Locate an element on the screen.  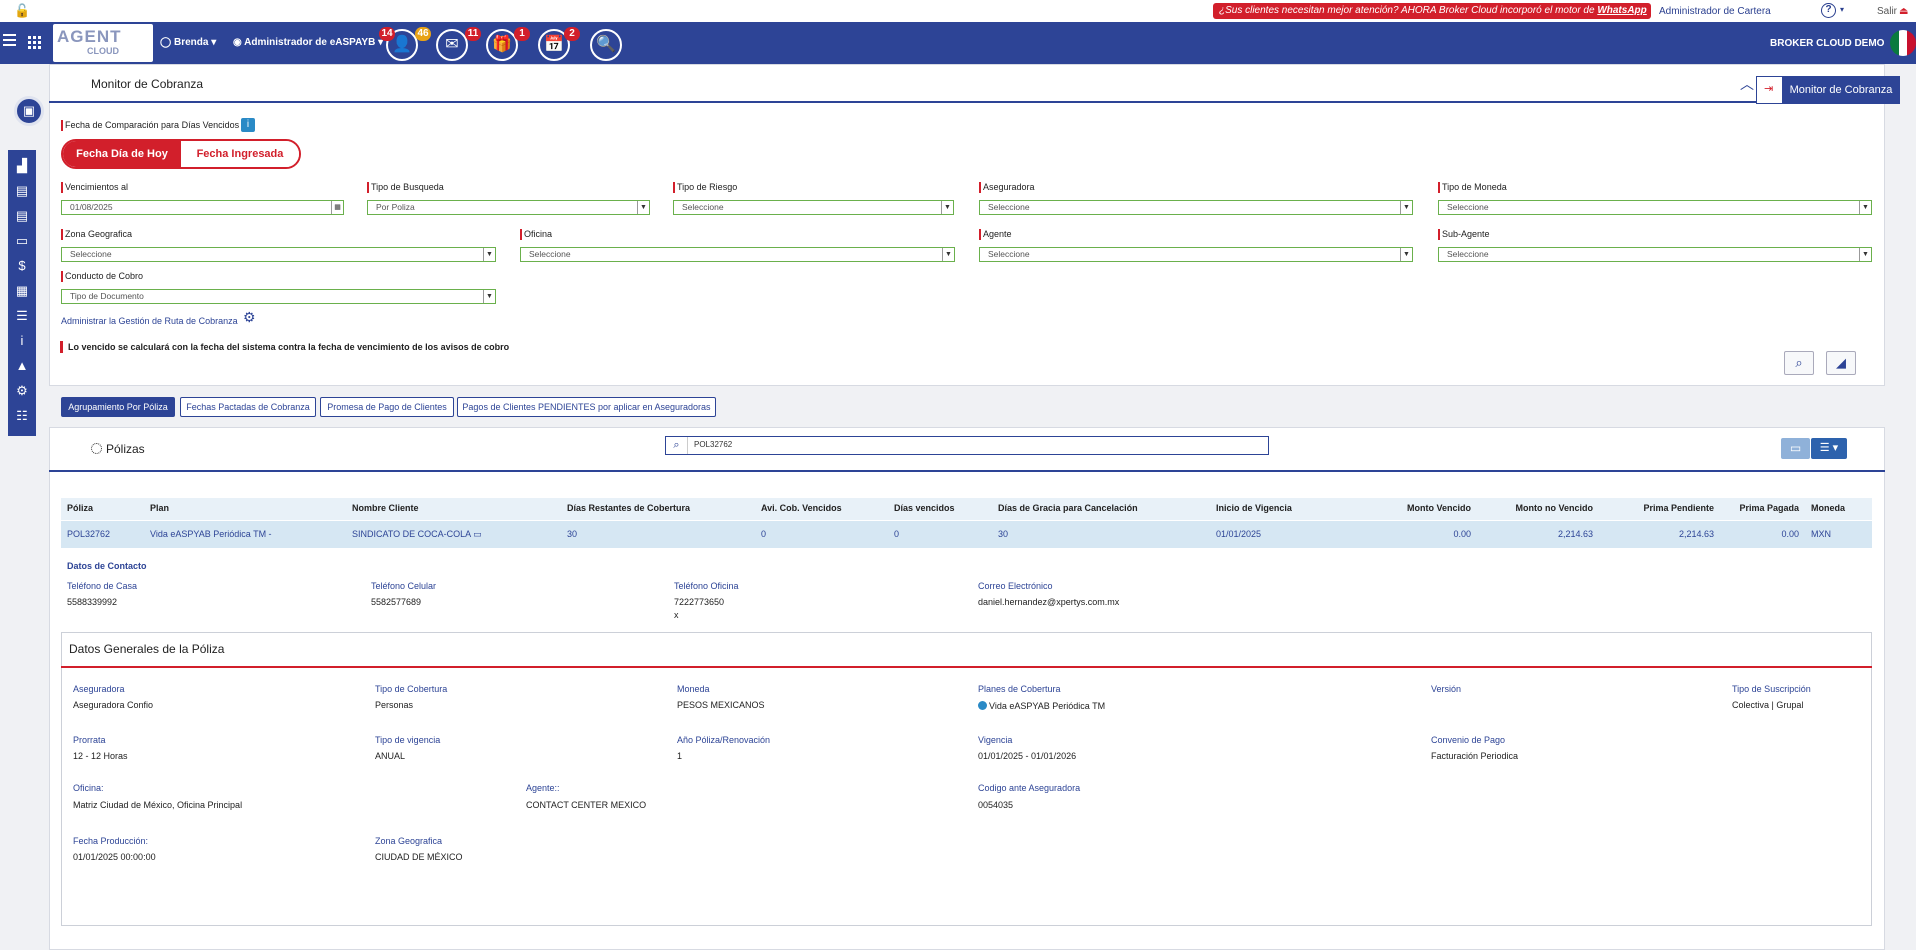
column-header: Plan is located at coordinates (159, 508).